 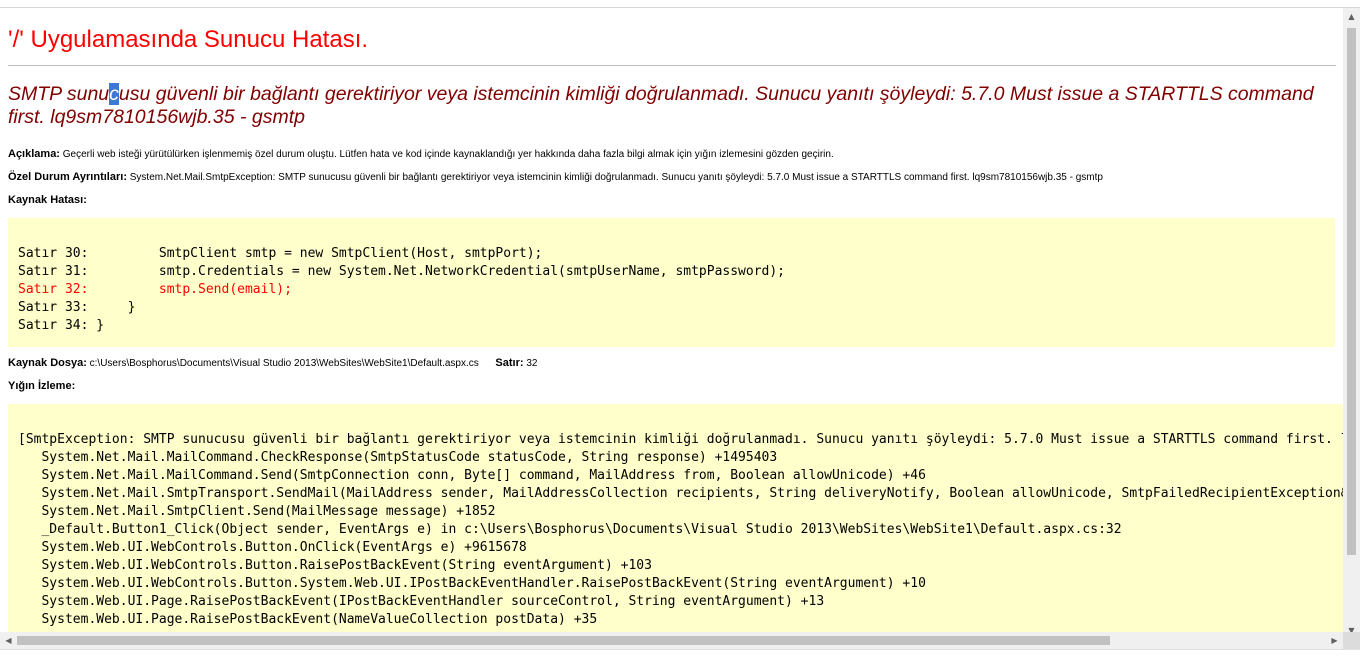 I want to click on code-line-error: Satır 32: smtp.Send(email);, so click(x=155, y=289).